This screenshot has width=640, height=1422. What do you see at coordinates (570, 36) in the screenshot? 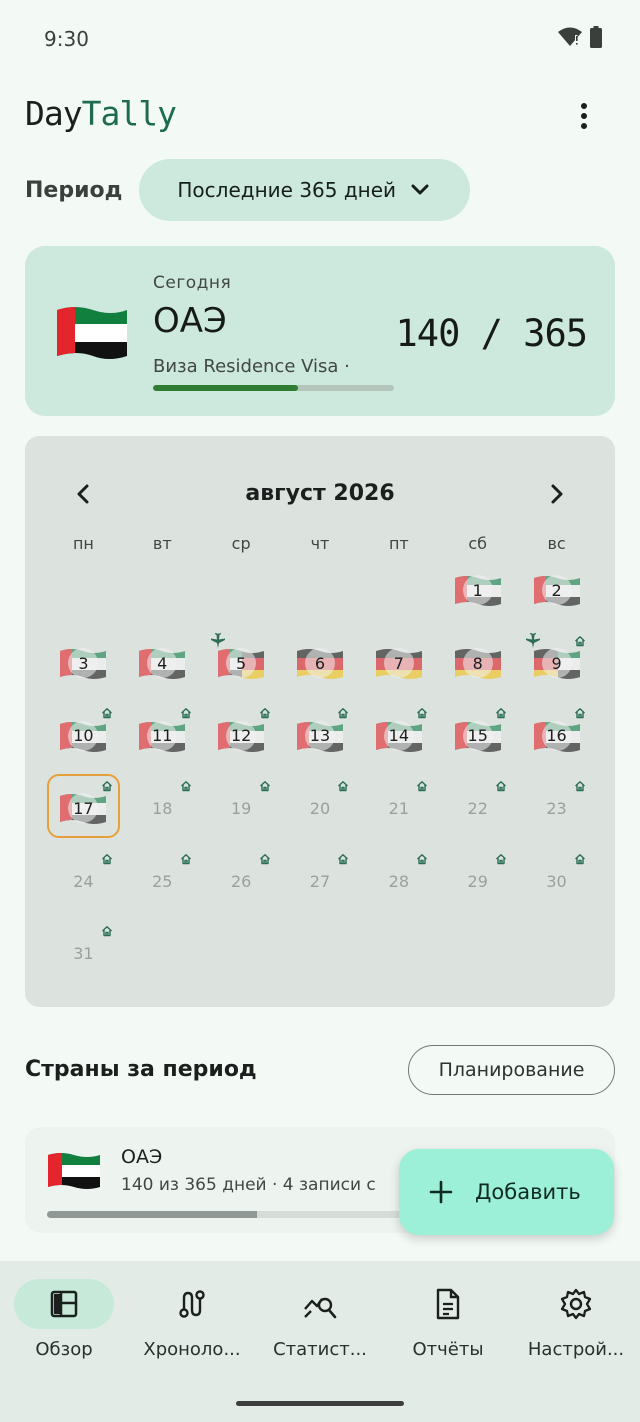
I see `wifi-icon` at bounding box center [570, 36].